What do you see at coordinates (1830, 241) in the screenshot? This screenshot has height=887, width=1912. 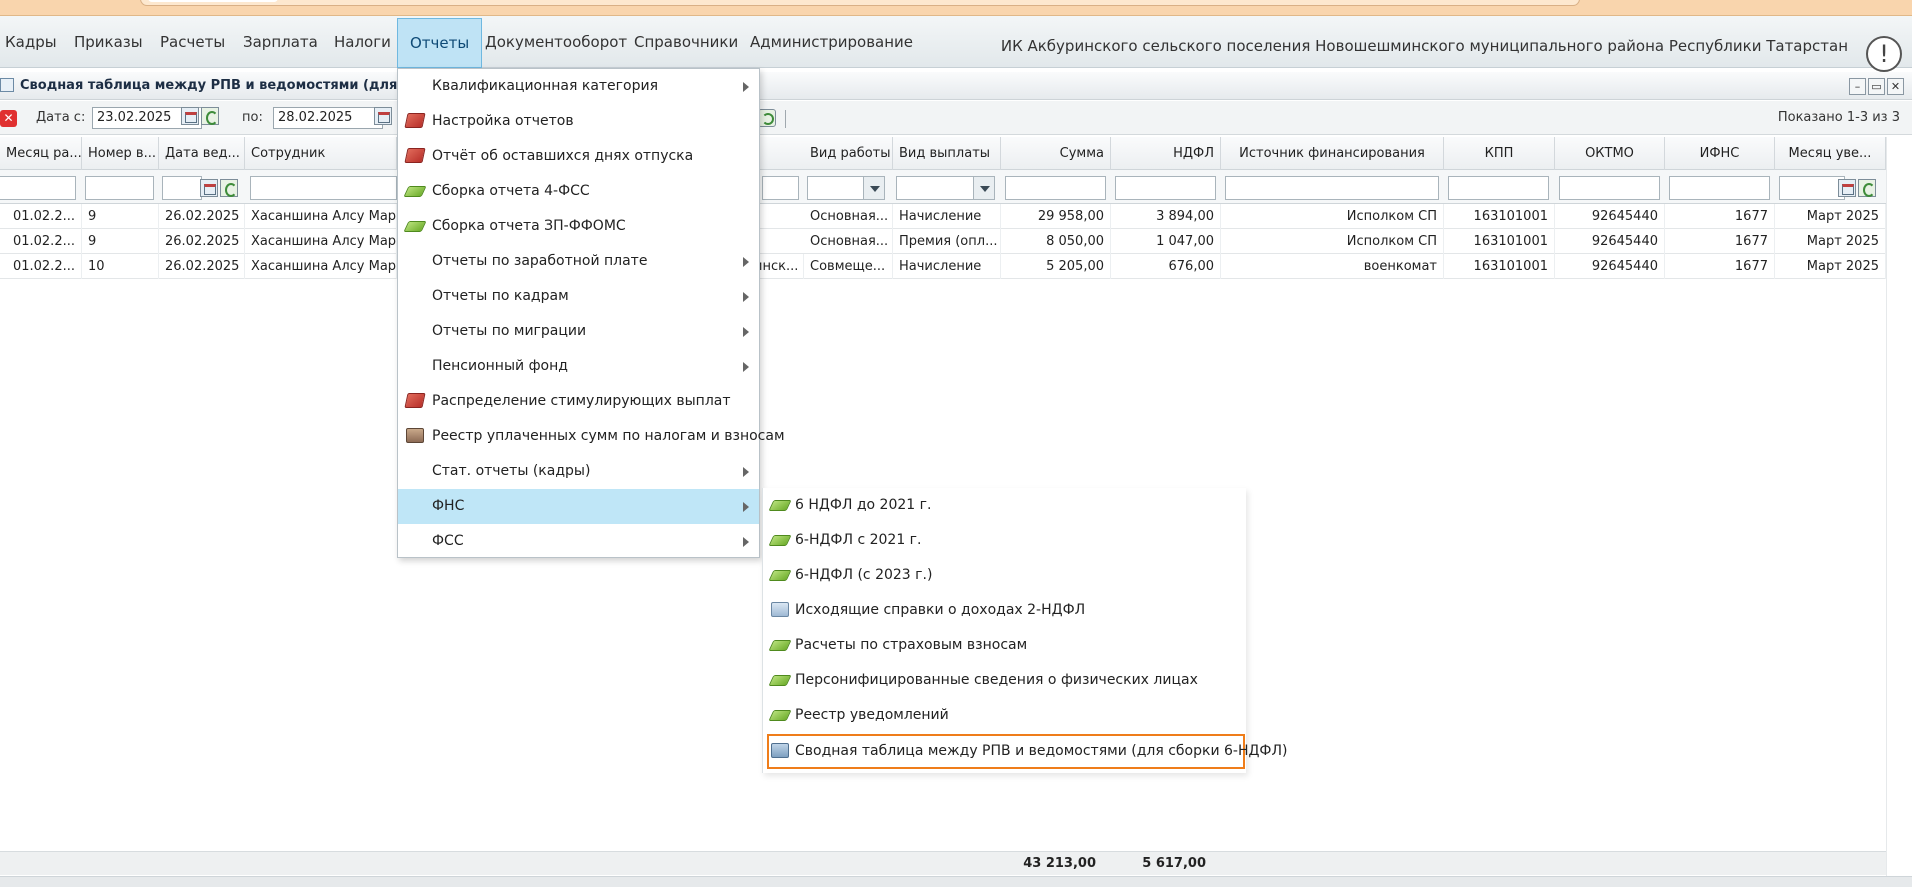 I see `cell-notice-month: Март 2025` at bounding box center [1830, 241].